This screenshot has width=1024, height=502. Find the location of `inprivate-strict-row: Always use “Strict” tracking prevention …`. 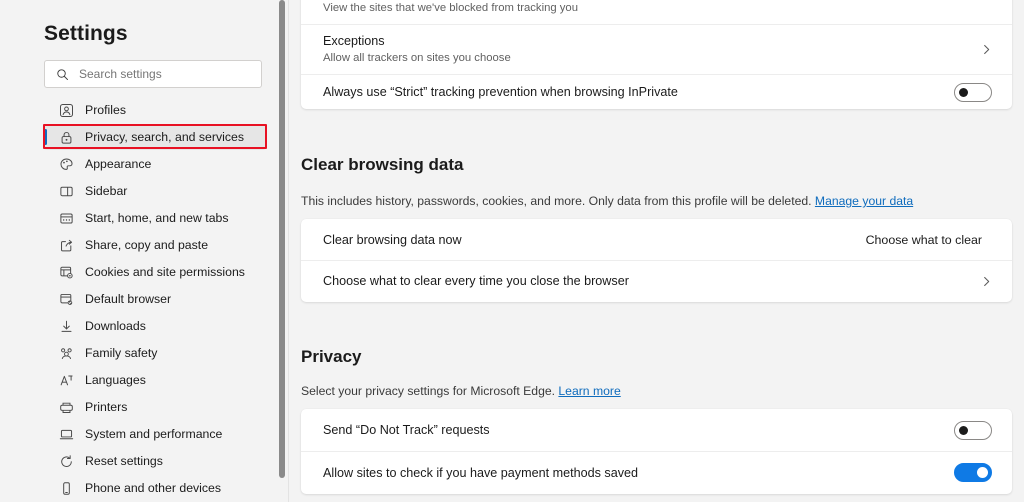

inprivate-strict-row: Always use “Strict” tracking prevention … is located at coordinates (656, 91).